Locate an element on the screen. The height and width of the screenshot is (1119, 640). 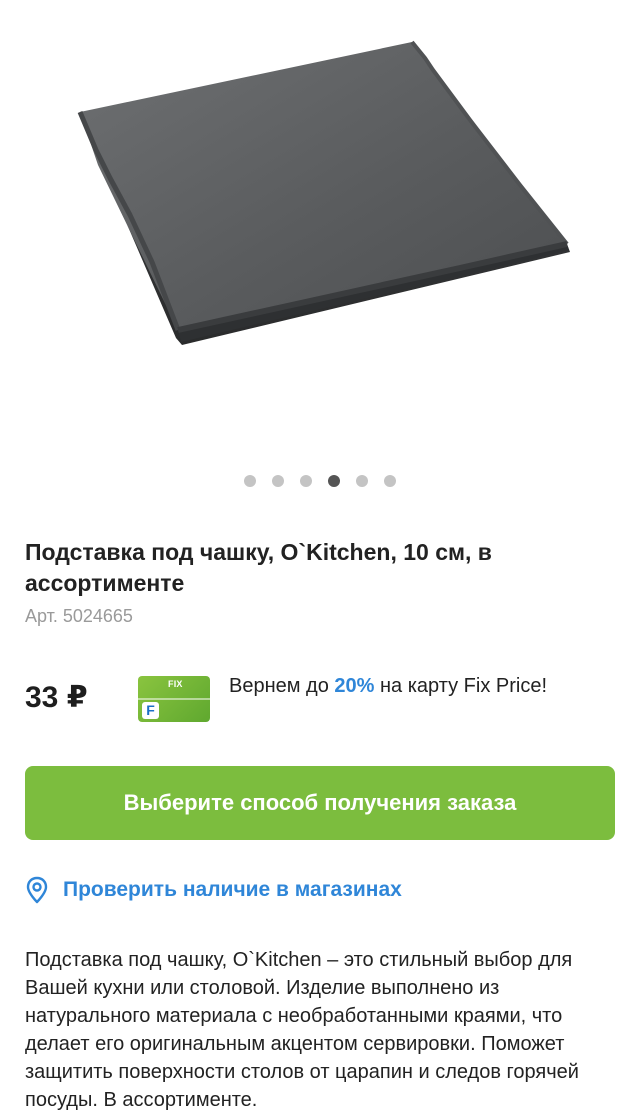
card-brand-text: FIX is located at coordinates (175, 684).